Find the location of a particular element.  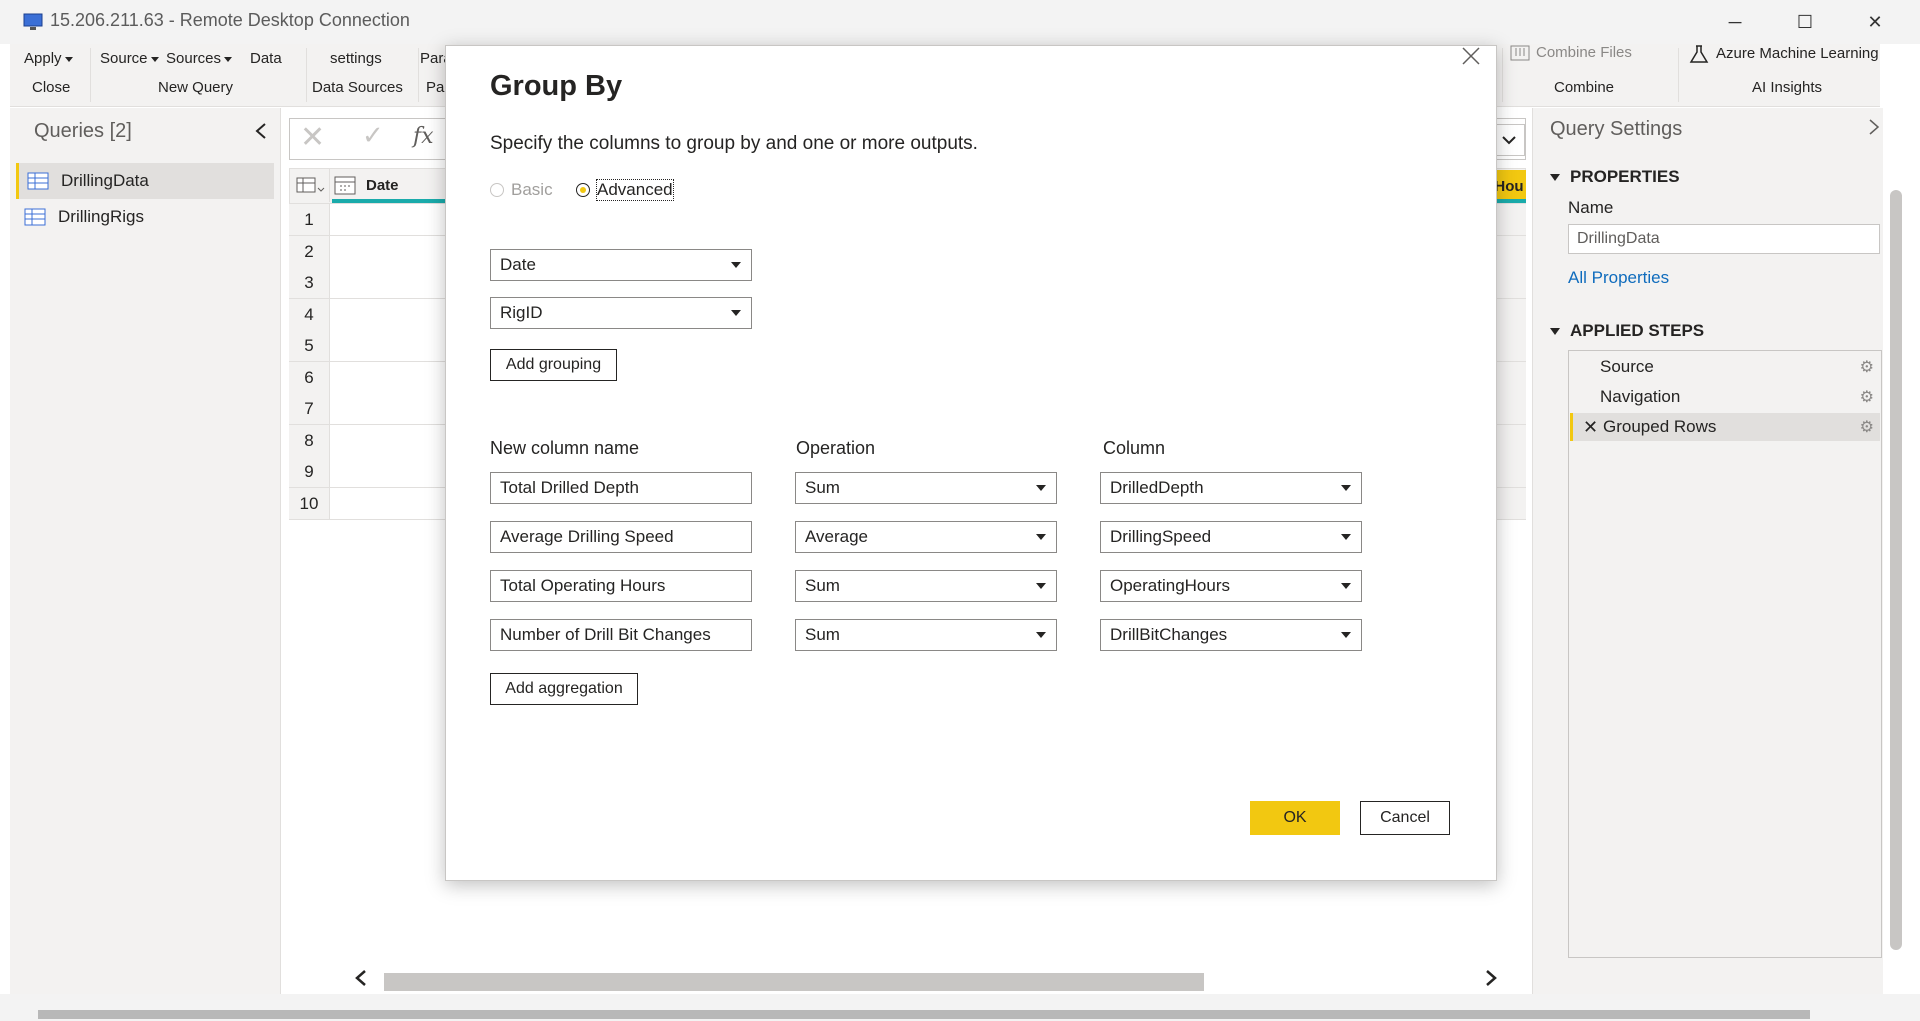

step-source: Source ⚙ is located at coordinates (1725, 367).